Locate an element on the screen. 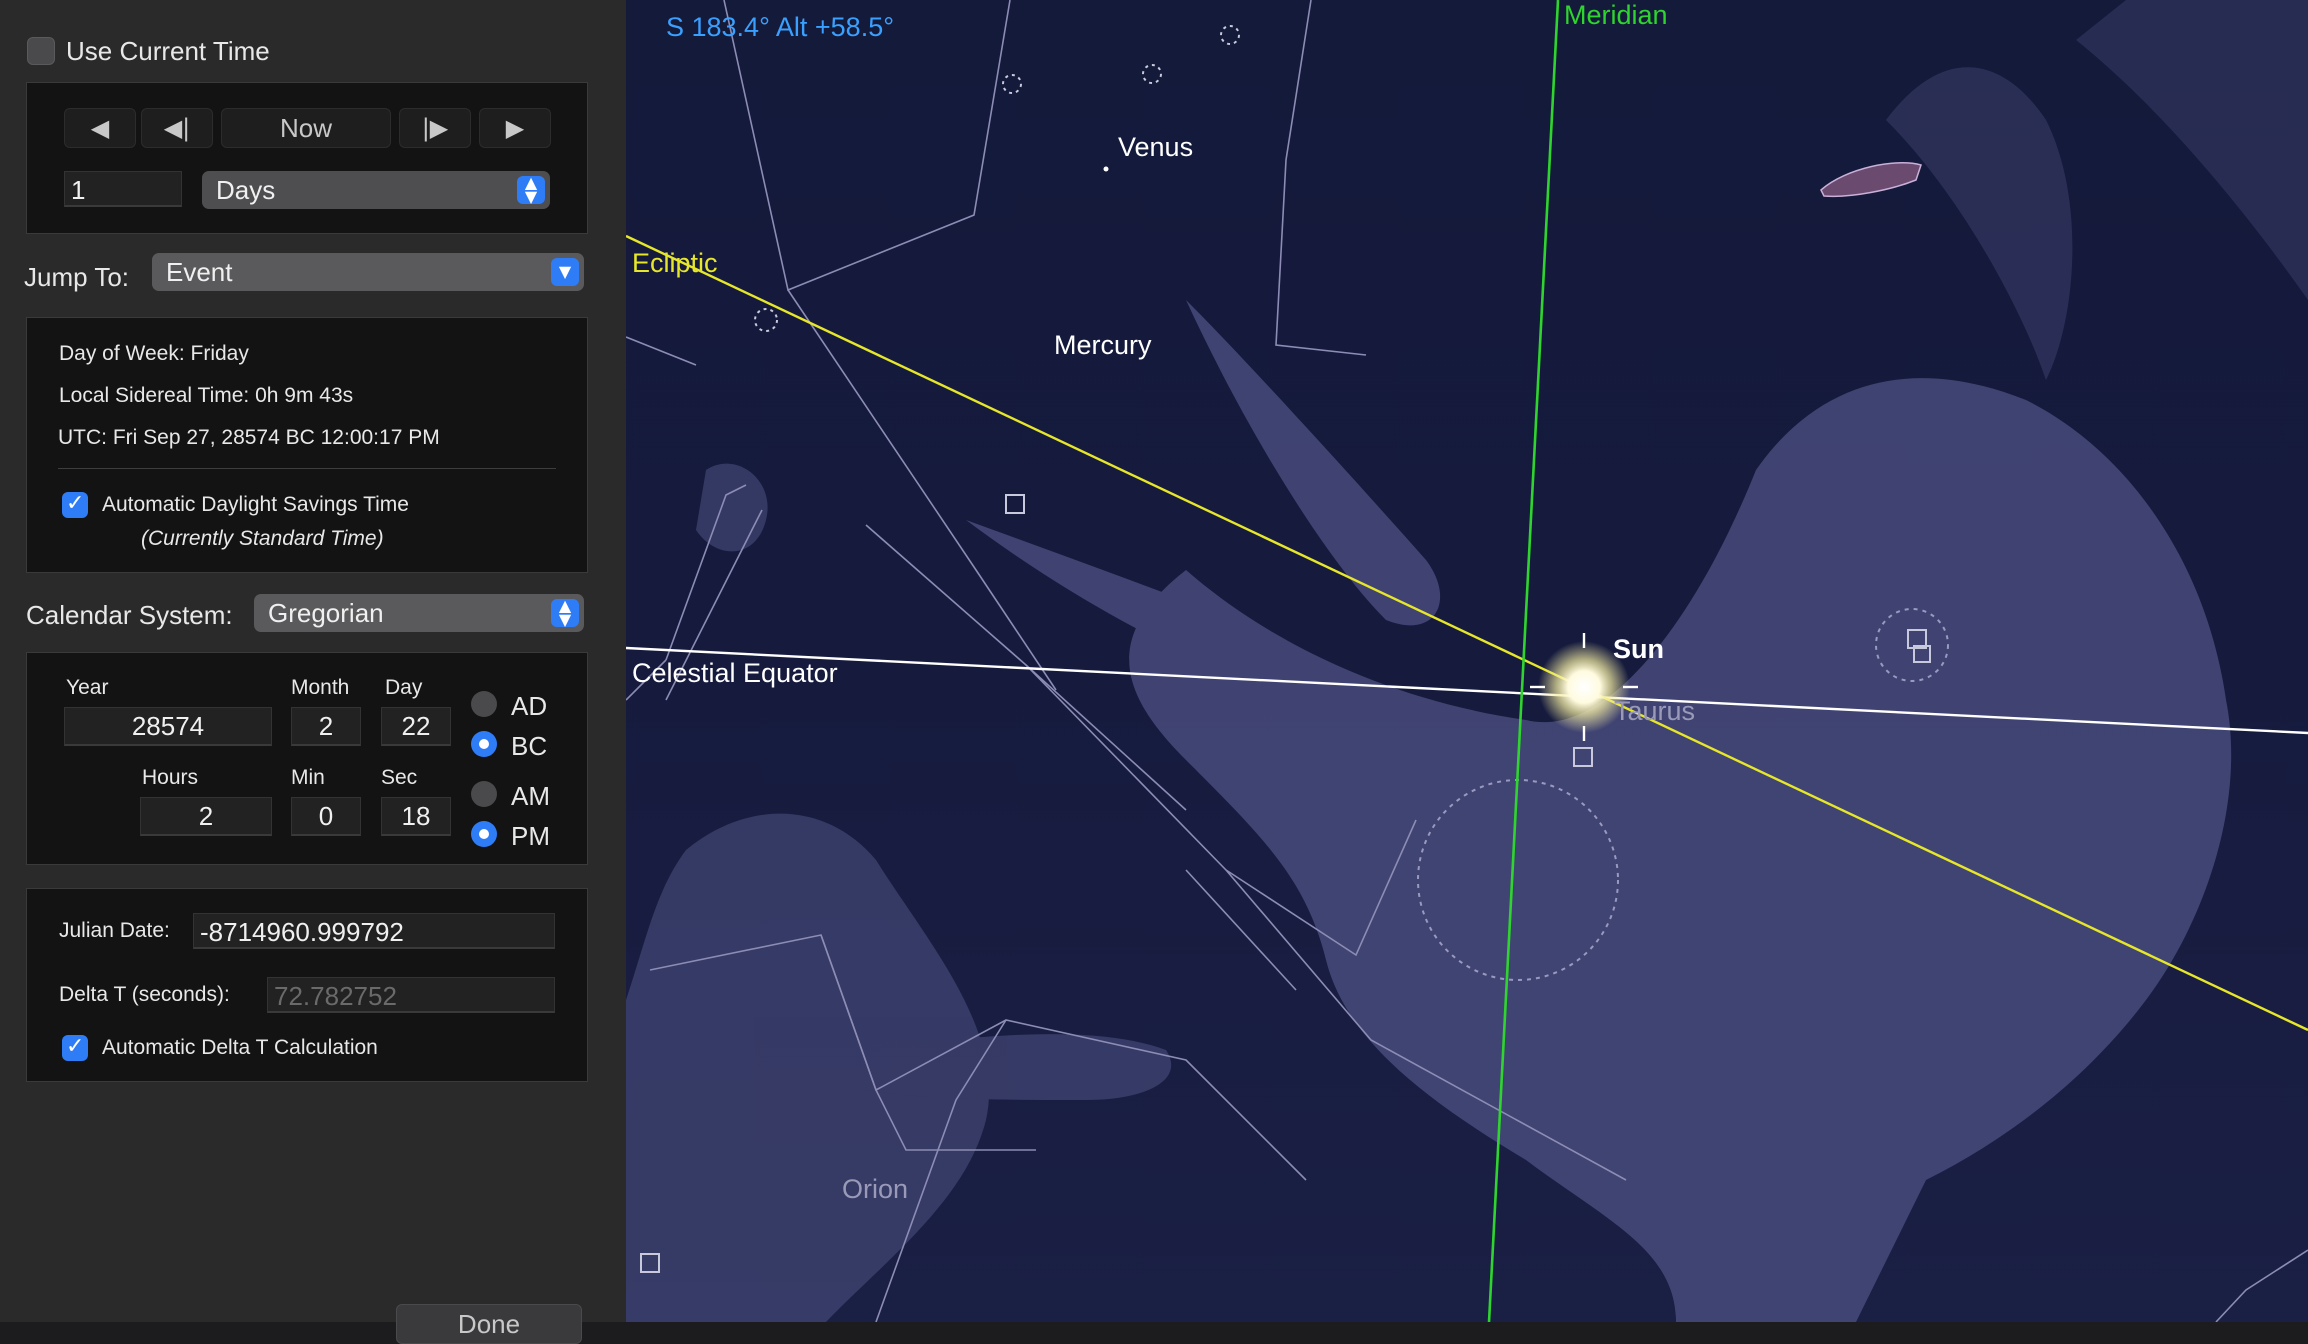  ad-label: AD is located at coordinates (529, 706).